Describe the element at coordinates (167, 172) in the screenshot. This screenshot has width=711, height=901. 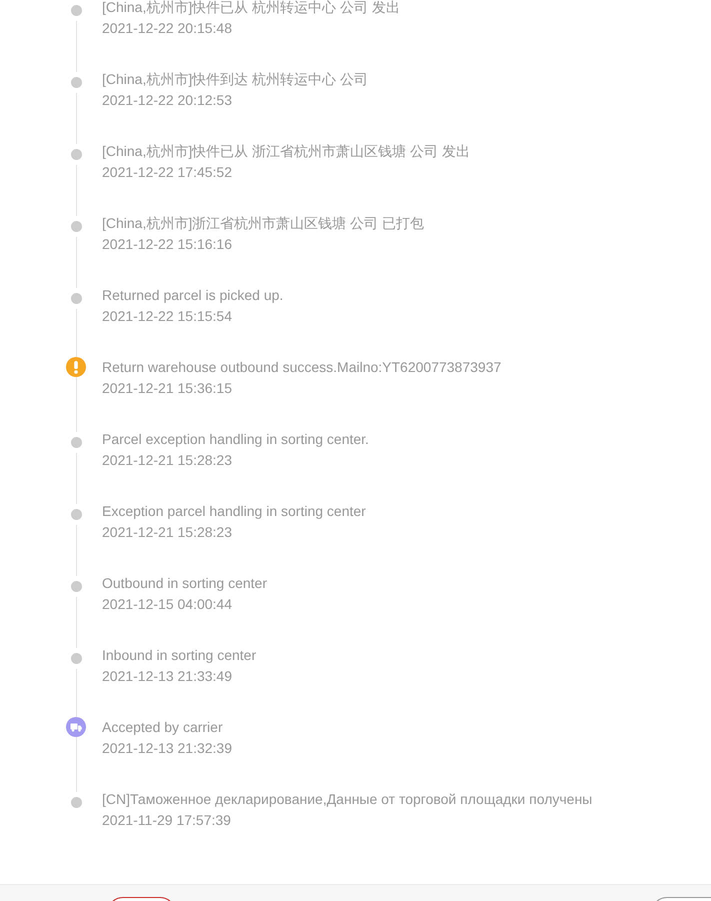
I see `event-time: 2021-12-22 17:45:52` at that location.